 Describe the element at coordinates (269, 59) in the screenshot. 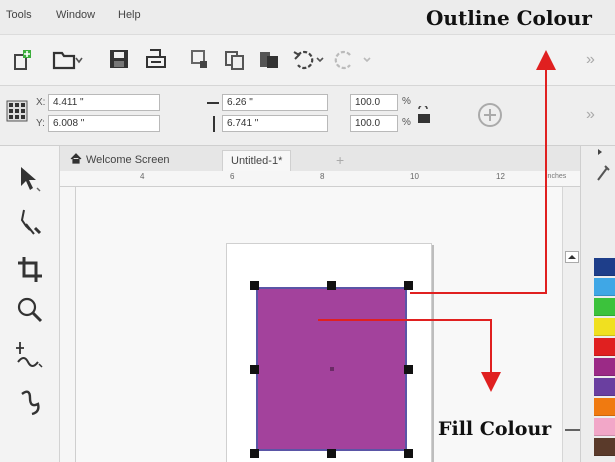

I see `paste-icon` at that location.